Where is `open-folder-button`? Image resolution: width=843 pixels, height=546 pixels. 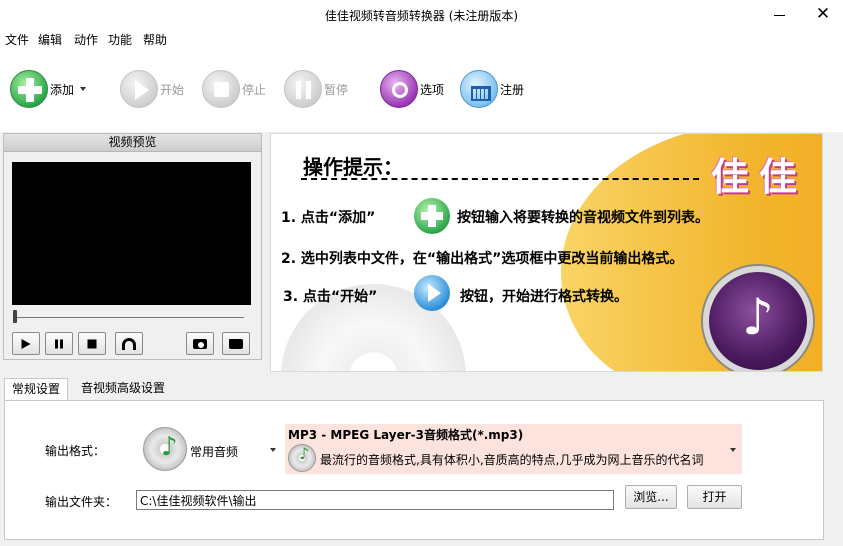
open-folder-button is located at coordinates (236, 343).